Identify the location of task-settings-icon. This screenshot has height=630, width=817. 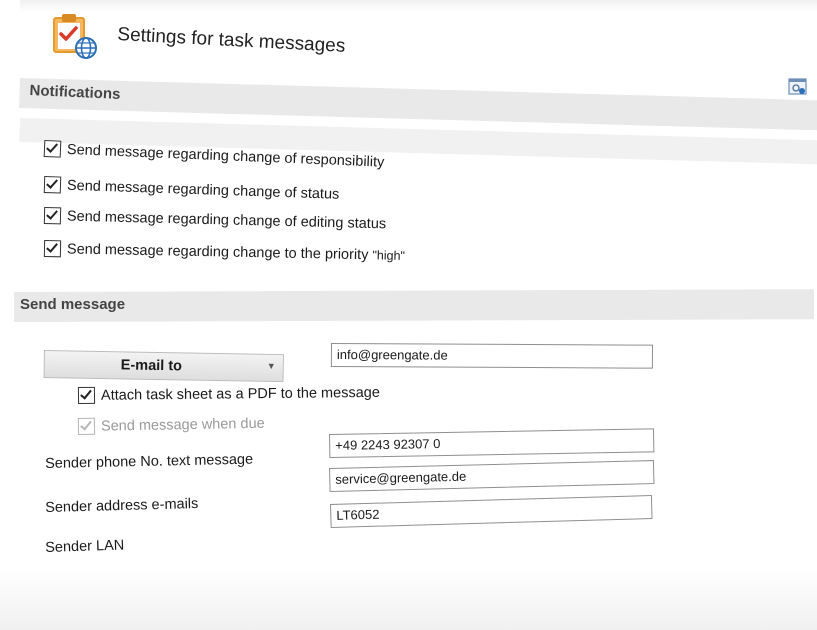
(75, 36).